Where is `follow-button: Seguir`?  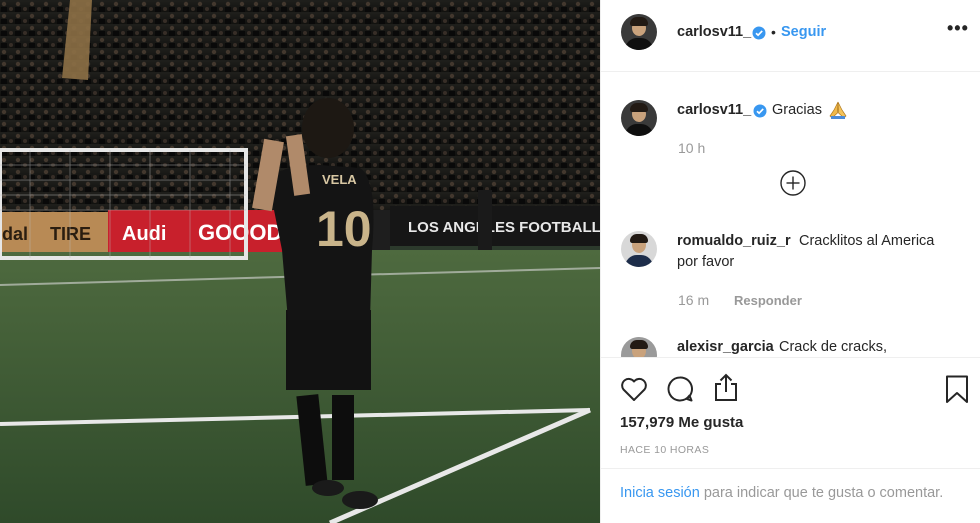
follow-button: Seguir is located at coordinates (803, 32).